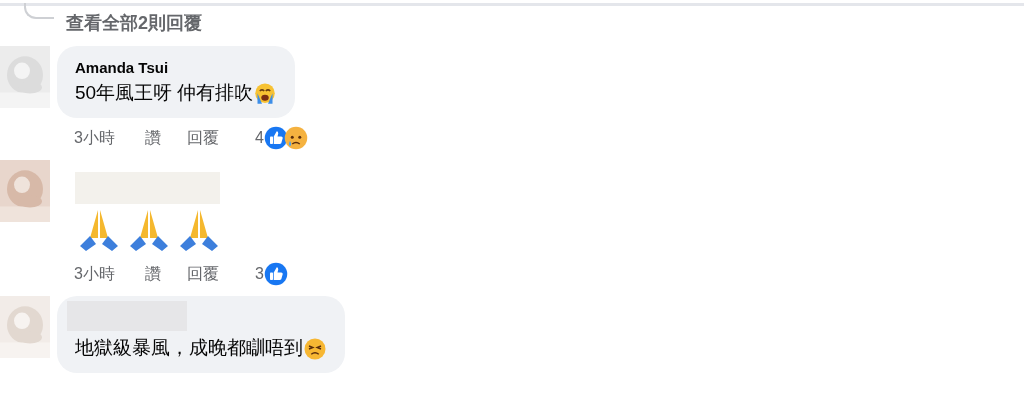 The width and height of the screenshot is (1024, 401). Describe the element at coordinates (134, 23) in the screenshot. I see `view-replies-link: 查看全部2則回覆` at that location.